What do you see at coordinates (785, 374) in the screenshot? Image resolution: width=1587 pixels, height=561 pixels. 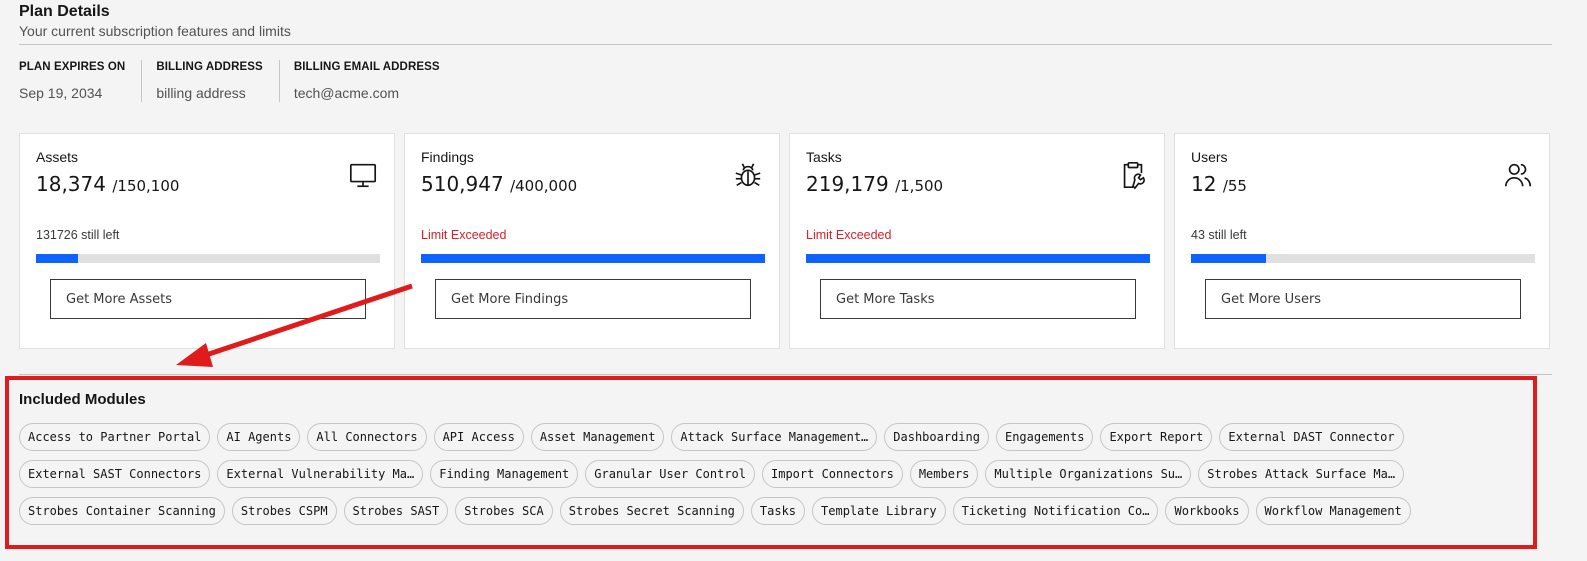 I see `modules-divider` at bounding box center [785, 374].